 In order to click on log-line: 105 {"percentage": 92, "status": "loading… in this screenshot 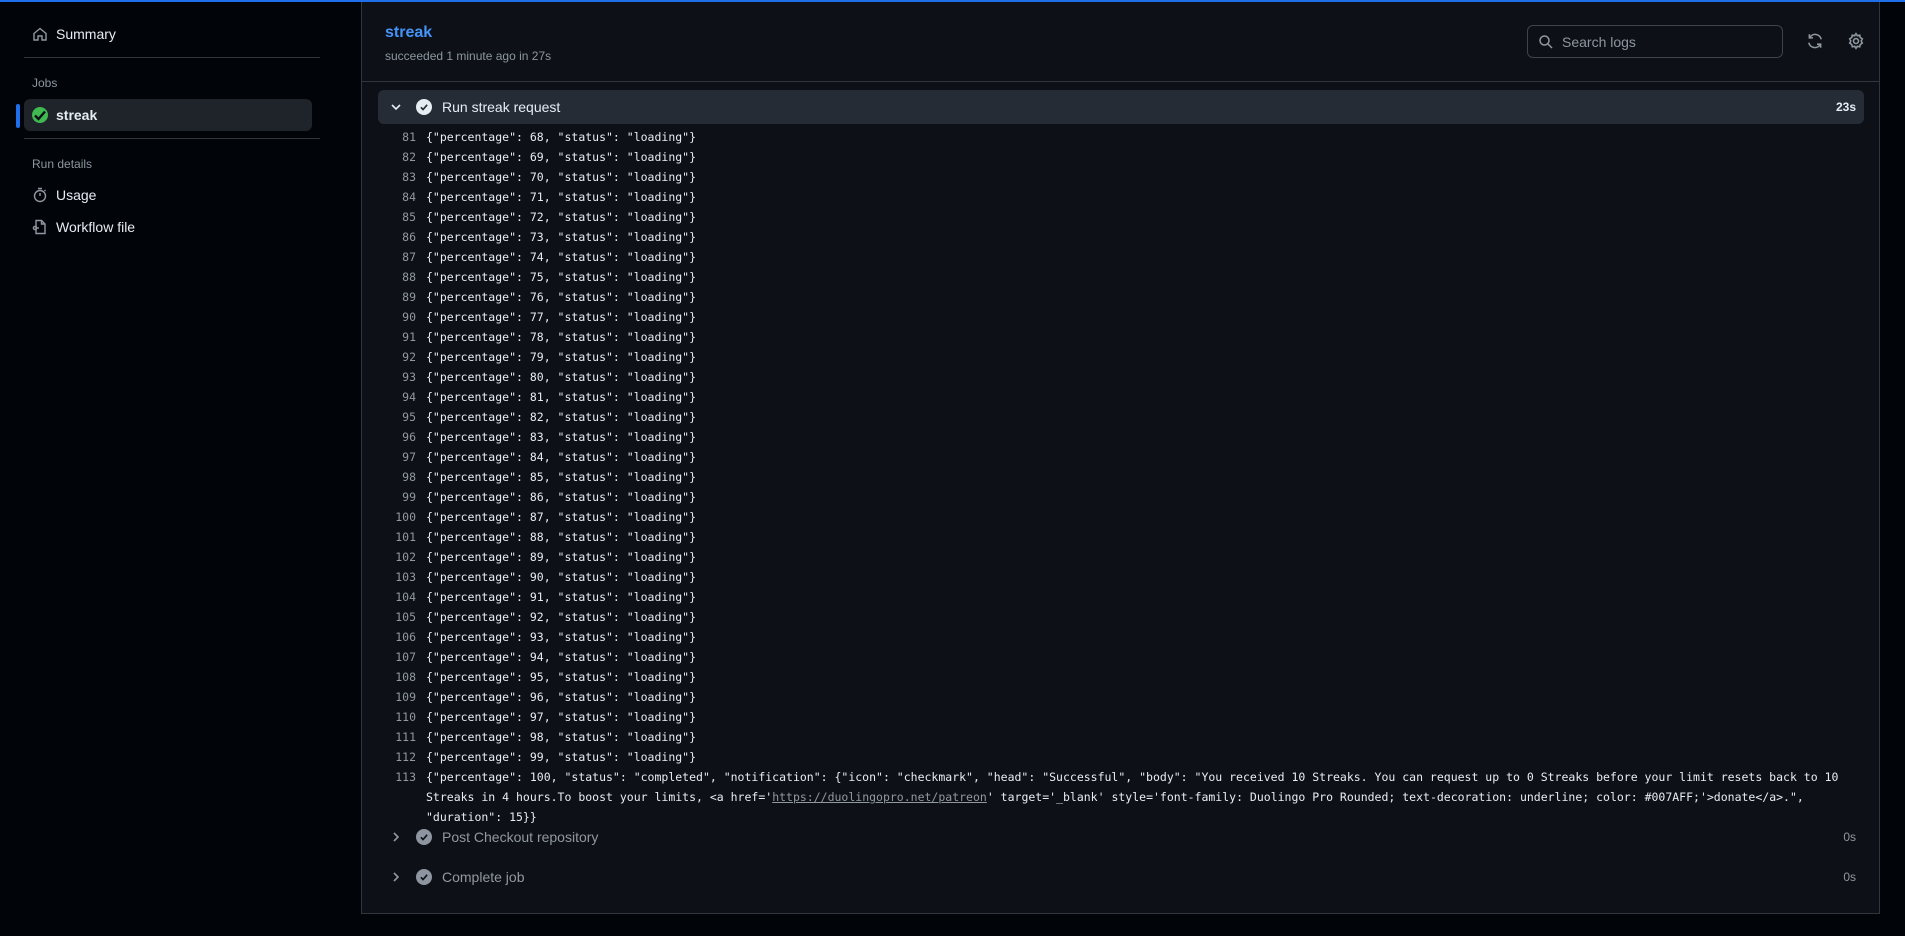, I will do `click(1123, 617)`.